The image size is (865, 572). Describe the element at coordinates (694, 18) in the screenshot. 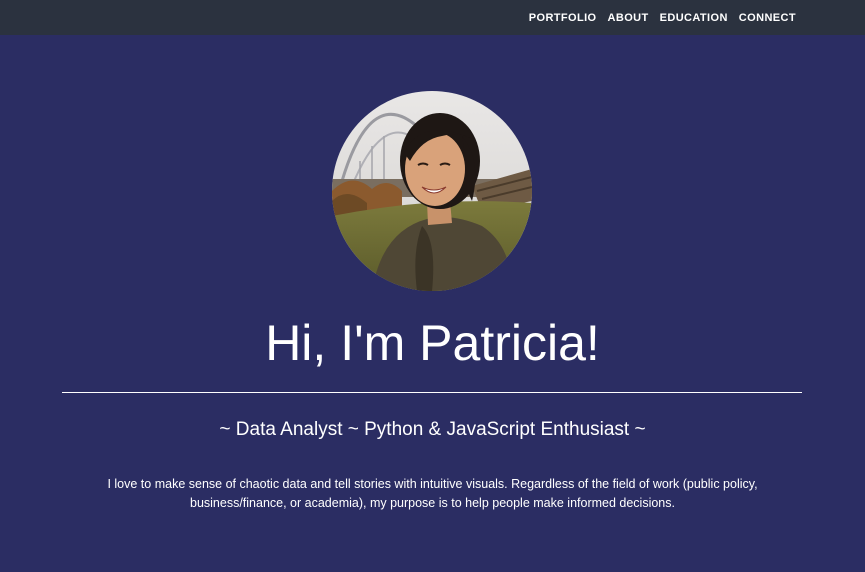

I see `nav-item-education: EDUCATION` at that location.